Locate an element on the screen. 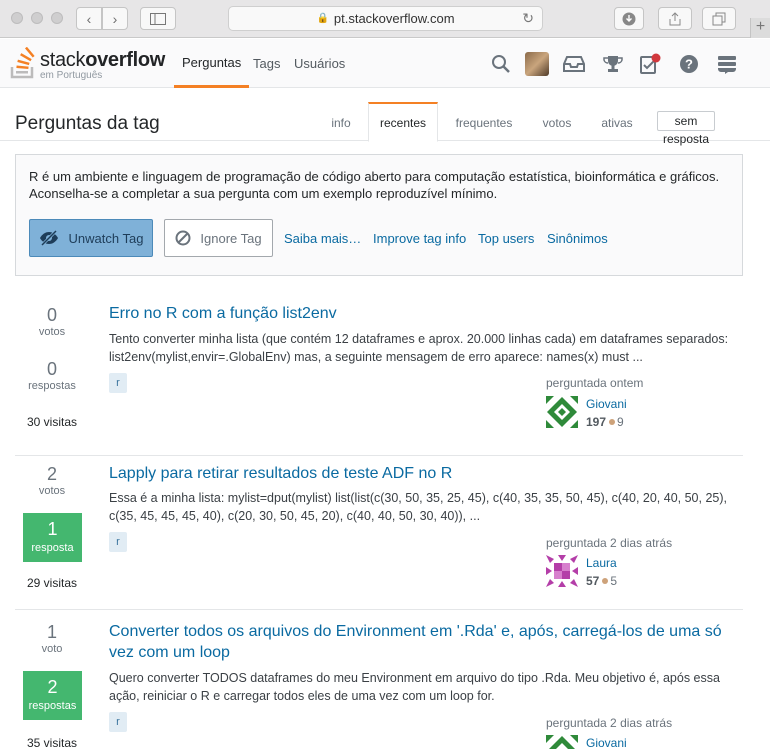  close-window-button is located at coordinates (17, 18).